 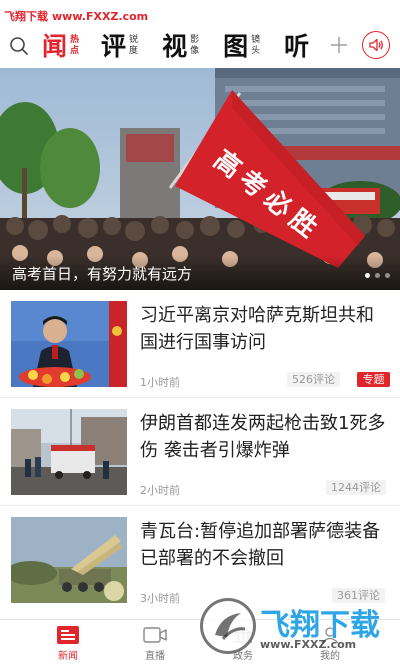 I want to click on tab-photo-label: 图, so click(x=236, y=46).